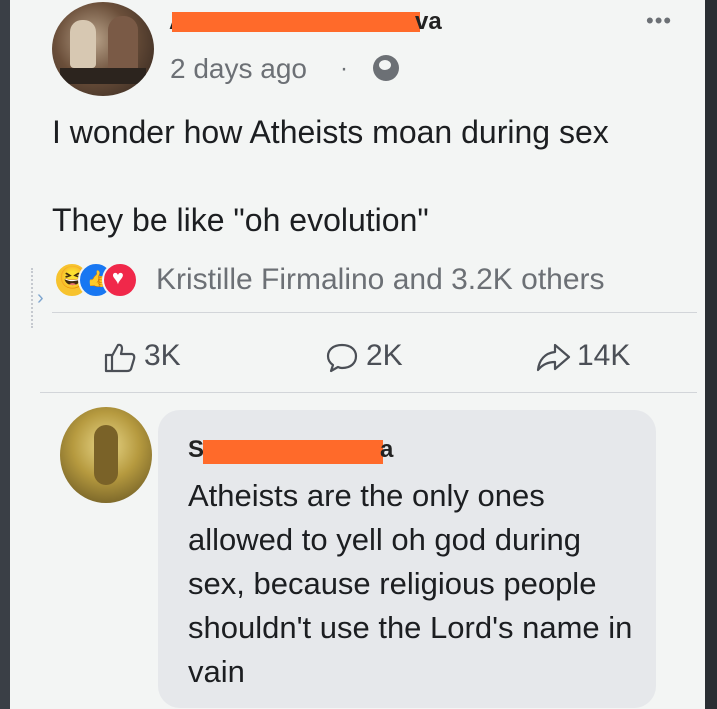 This screenshot has width=717, height=709. I want to click on thumbs-up-icon, so click(120, 358).